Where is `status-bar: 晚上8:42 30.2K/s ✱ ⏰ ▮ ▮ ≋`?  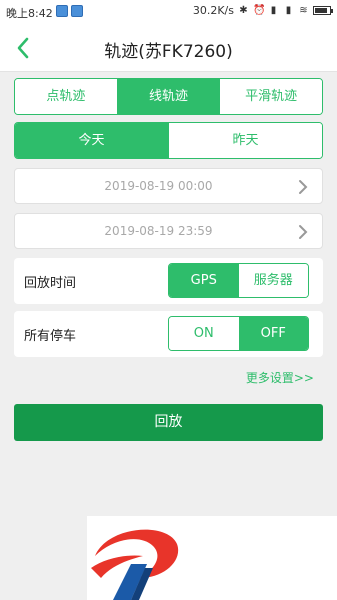 status-bar: 晚上8:42 30.2K/s ✱ ⏰ ▮ ▮ ≋ is located at coordinates (168, 12).